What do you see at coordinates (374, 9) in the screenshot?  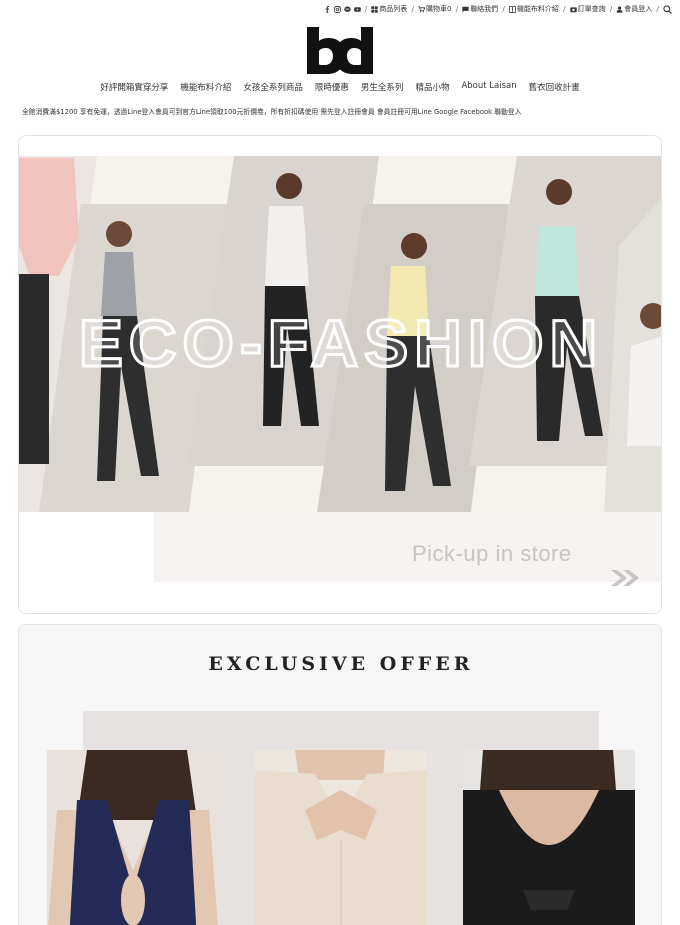 I see `grid-icon` at bounding box center [374, 9].